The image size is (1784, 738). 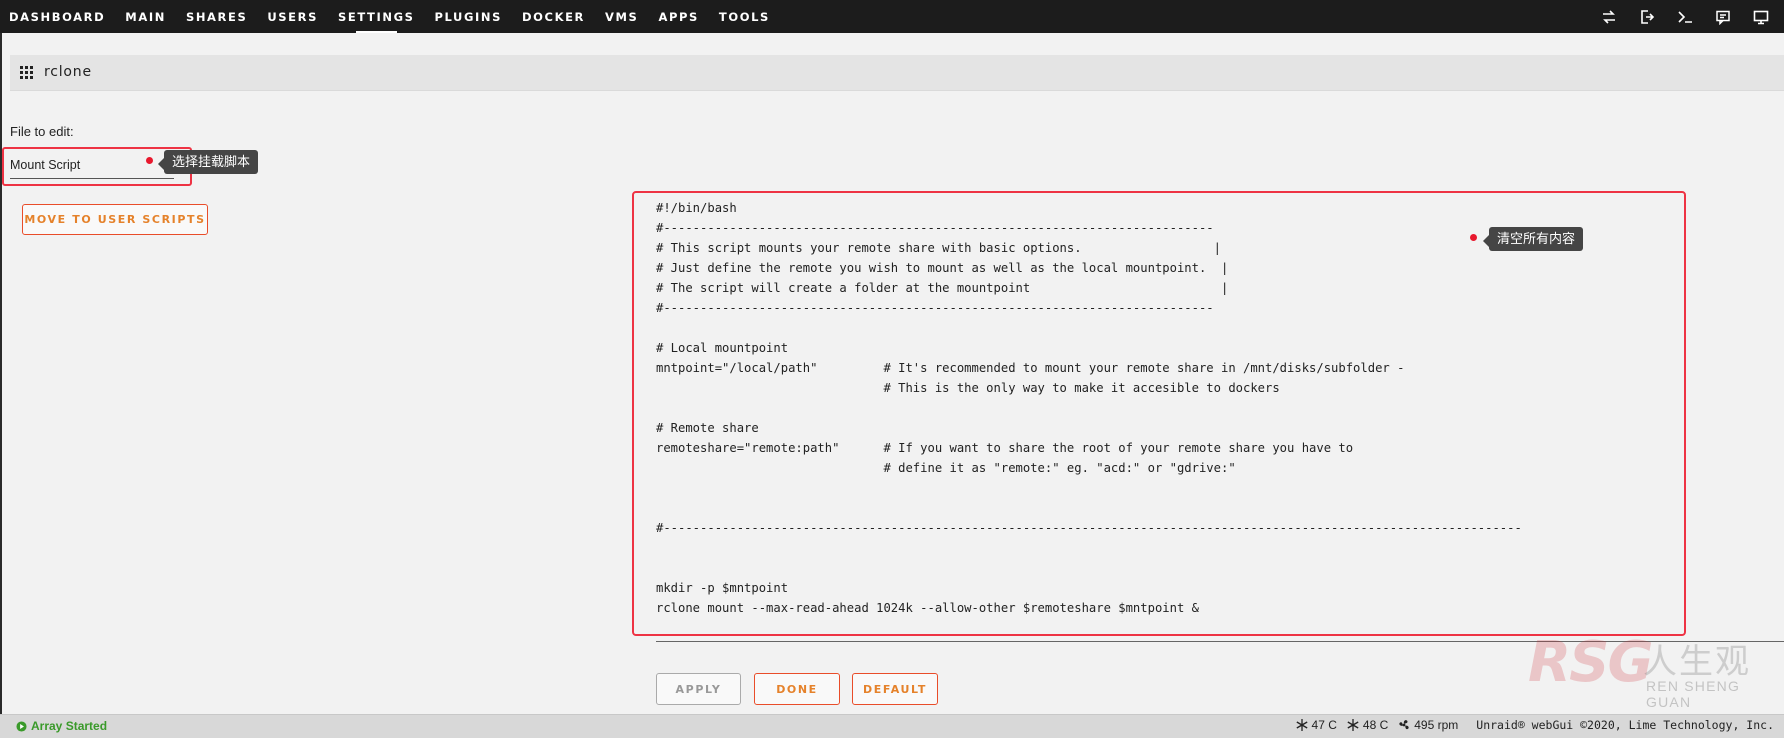 What do you see at coordinates (1533, 239) in the screenshot?
I see `annotation-tip-editor: 清空所有内容` at bounding box center [1533, 239].